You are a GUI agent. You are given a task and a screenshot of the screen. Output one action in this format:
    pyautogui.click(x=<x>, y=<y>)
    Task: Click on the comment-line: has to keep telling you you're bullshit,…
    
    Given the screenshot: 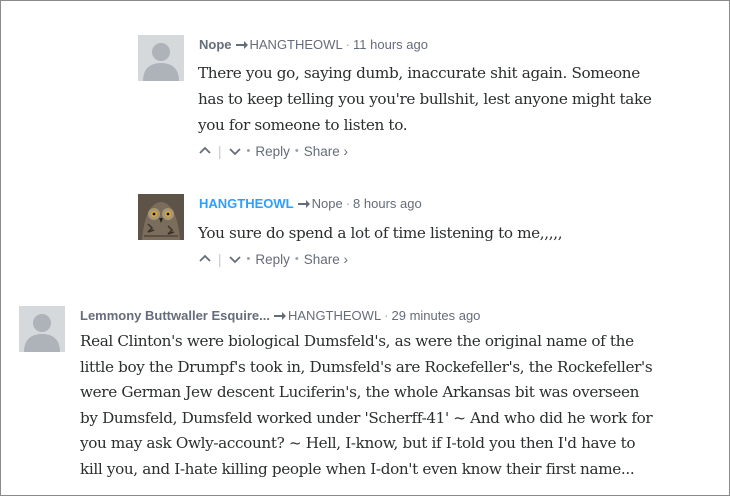 What is the action you would take?
    pyautogui.click(x=425, y=99)
    